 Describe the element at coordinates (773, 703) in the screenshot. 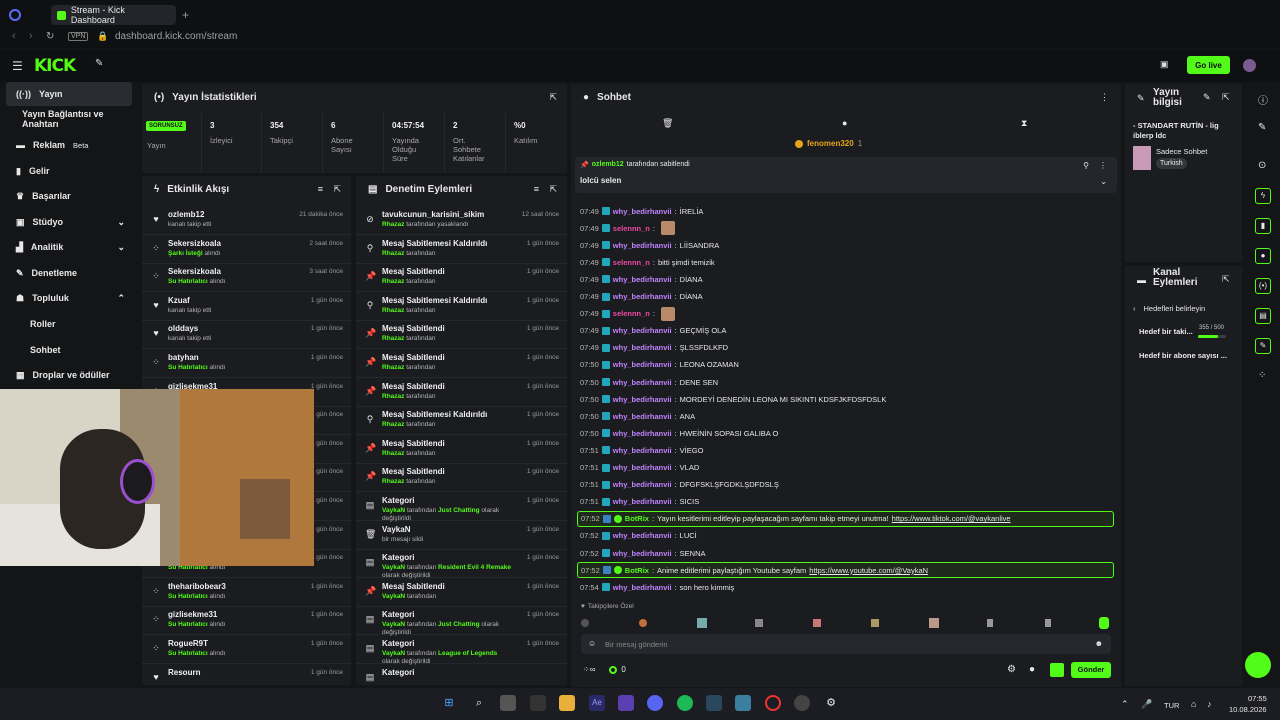

I see `opera-taskbar-icon` at that location.